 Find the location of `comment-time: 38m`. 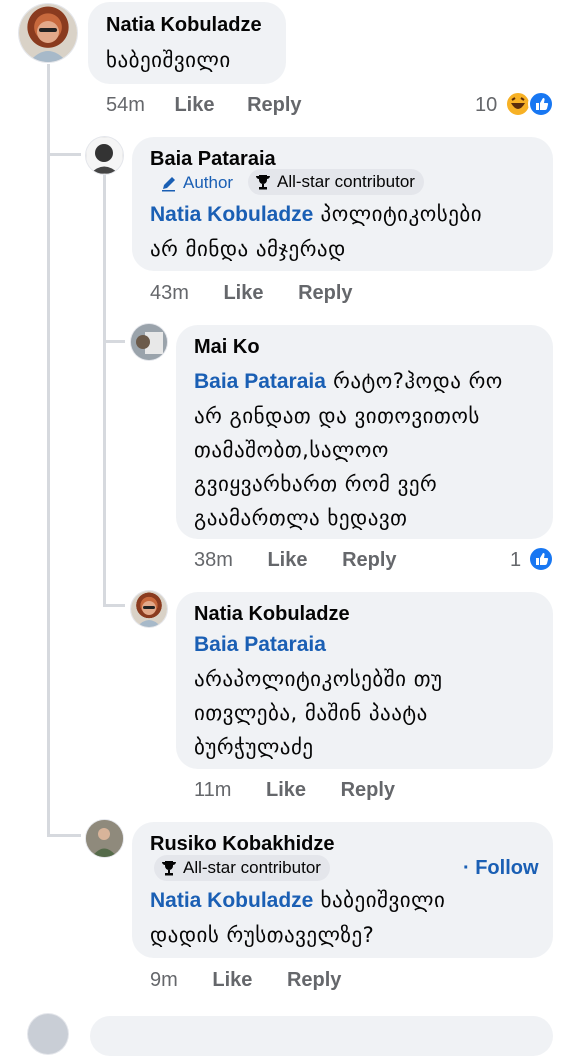

comment-time: 38m is located at coordinates (213, 560).